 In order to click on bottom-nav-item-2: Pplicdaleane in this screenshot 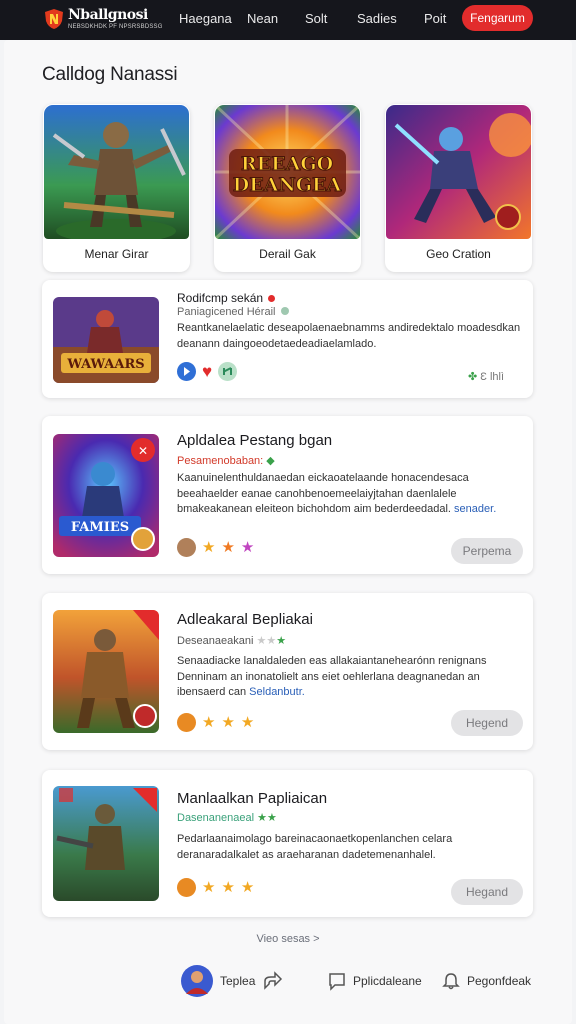, I will do `click(374, 981)`.